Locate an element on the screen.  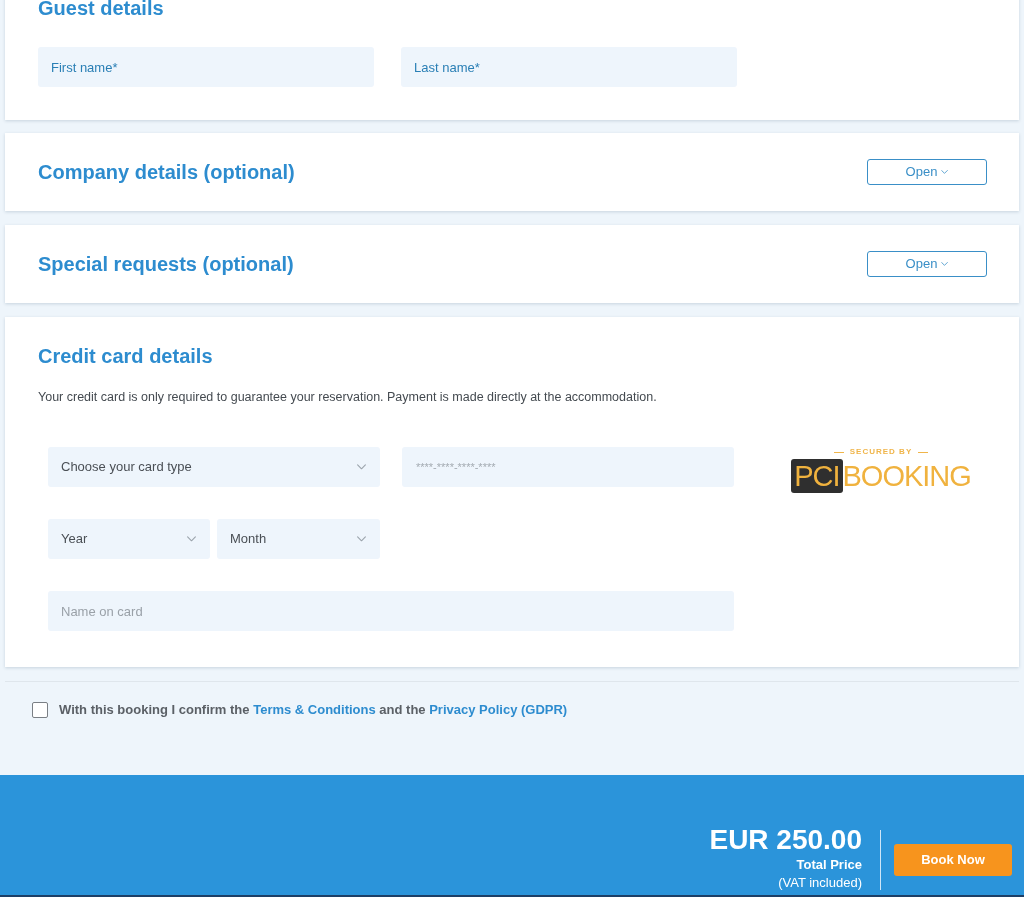
total-price: EUR 250.00 is located at coordinates (785, 840).